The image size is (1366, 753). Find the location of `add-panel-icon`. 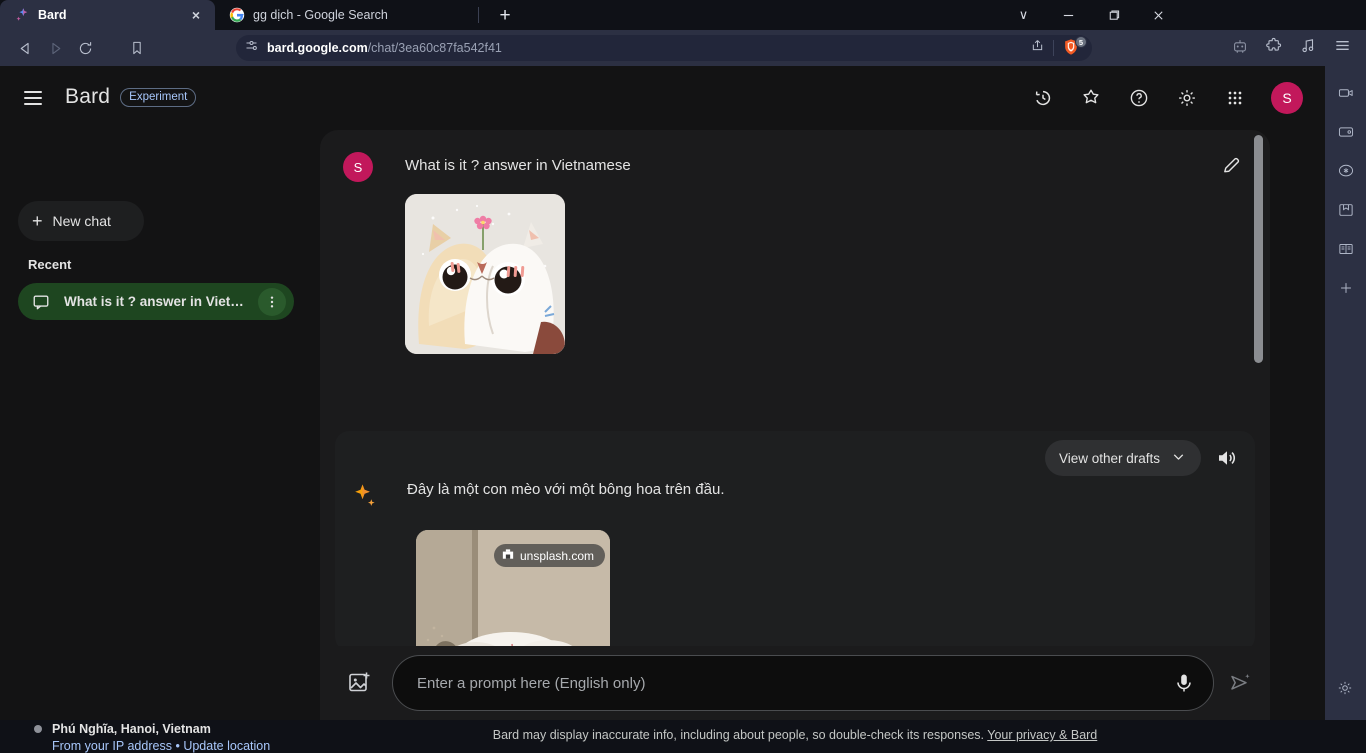

add-panel-icon is located at coordinates (1346, 288).